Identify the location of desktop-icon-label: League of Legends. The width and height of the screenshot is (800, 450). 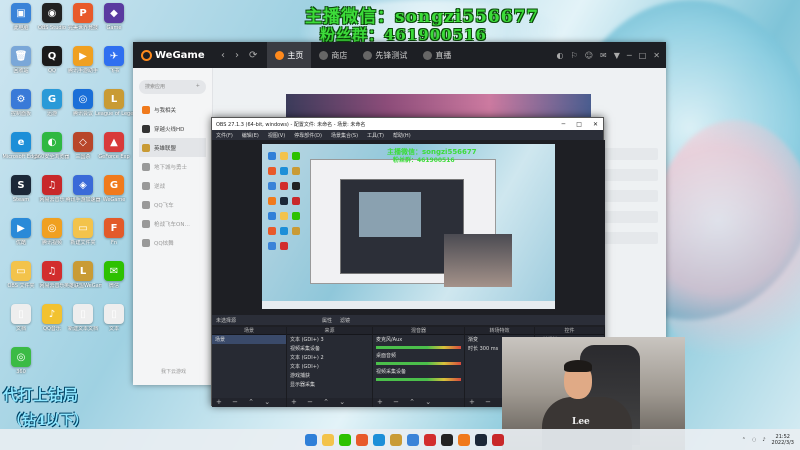
(114, 114).